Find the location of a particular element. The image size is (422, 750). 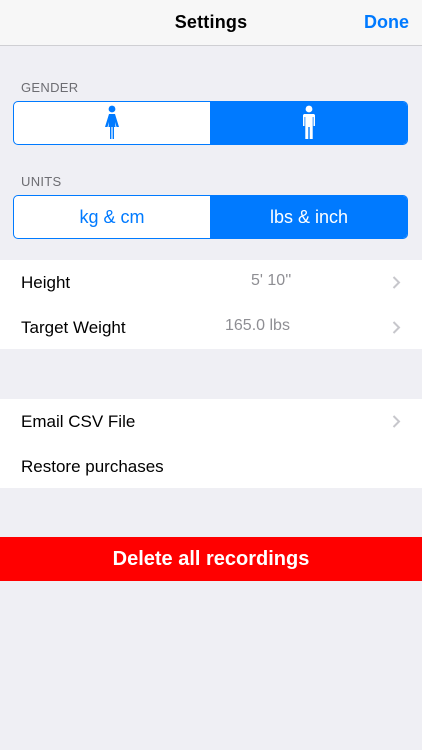

body-settings-group: Height 5' 10'' Target Weight 165.0 lbs is located at coordinates (211, 304).